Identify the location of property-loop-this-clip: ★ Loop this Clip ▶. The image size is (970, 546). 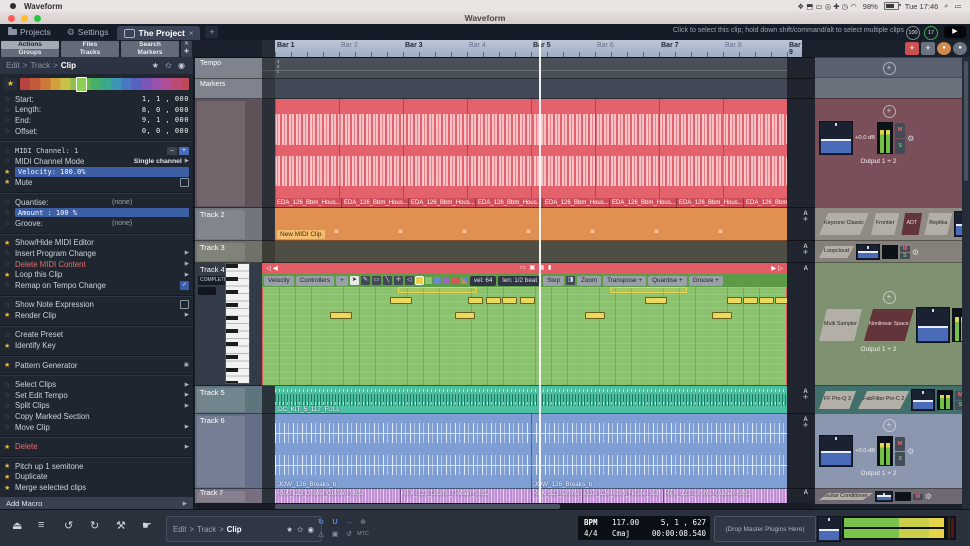
(96, 274).